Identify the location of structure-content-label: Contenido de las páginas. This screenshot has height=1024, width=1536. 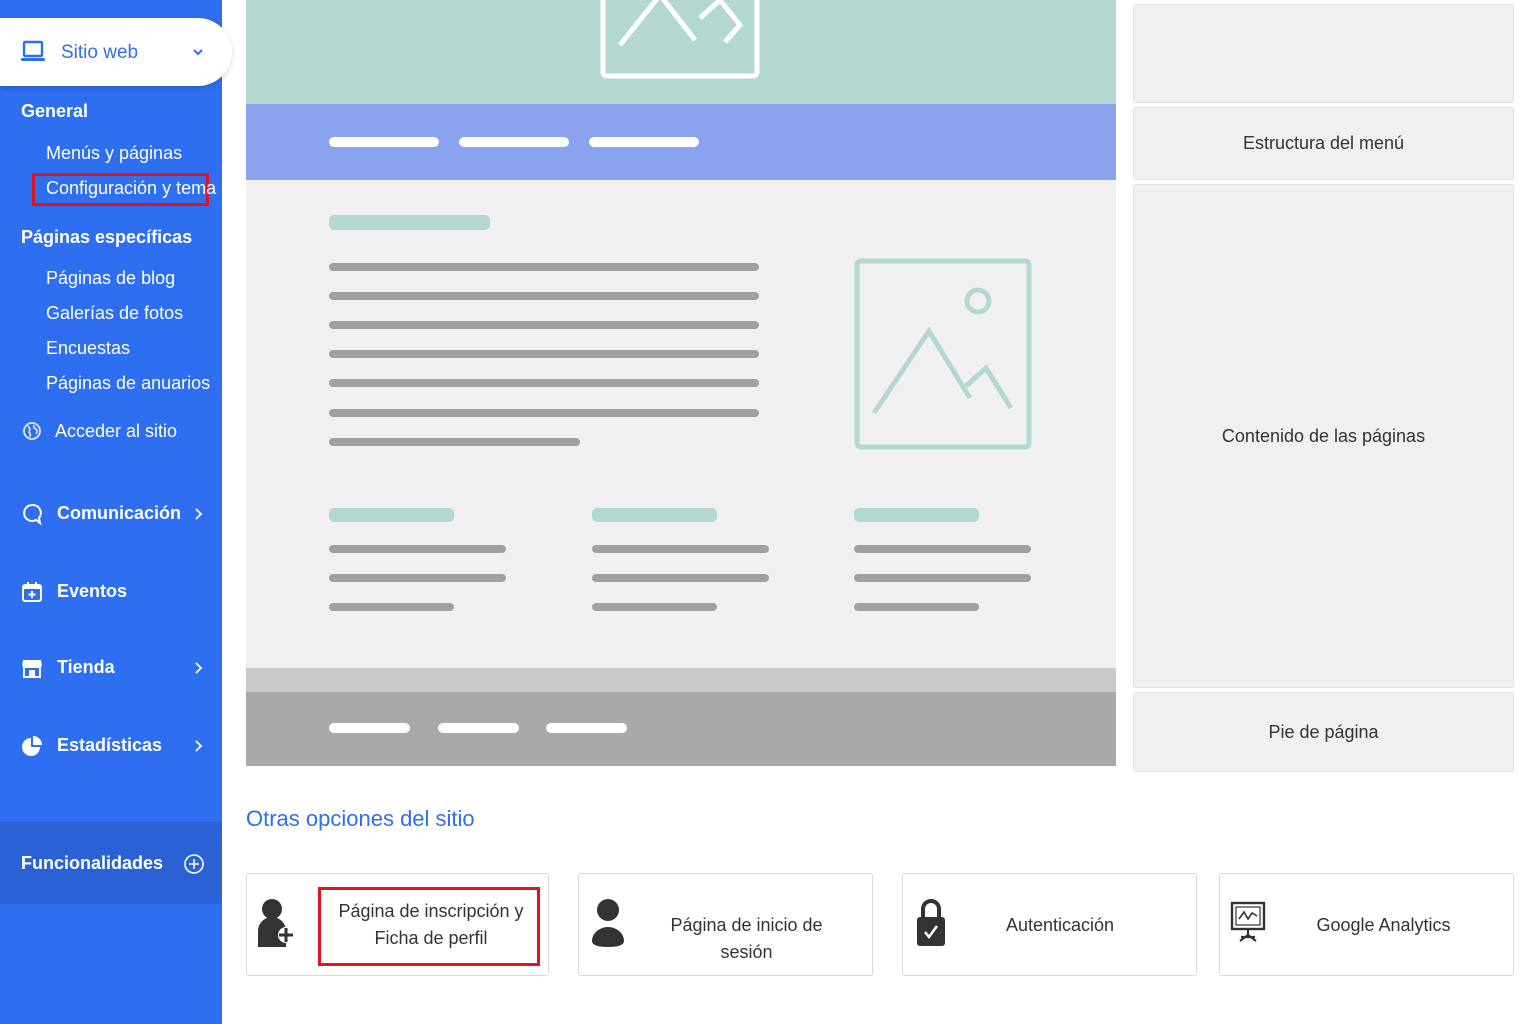
(1323, 435).